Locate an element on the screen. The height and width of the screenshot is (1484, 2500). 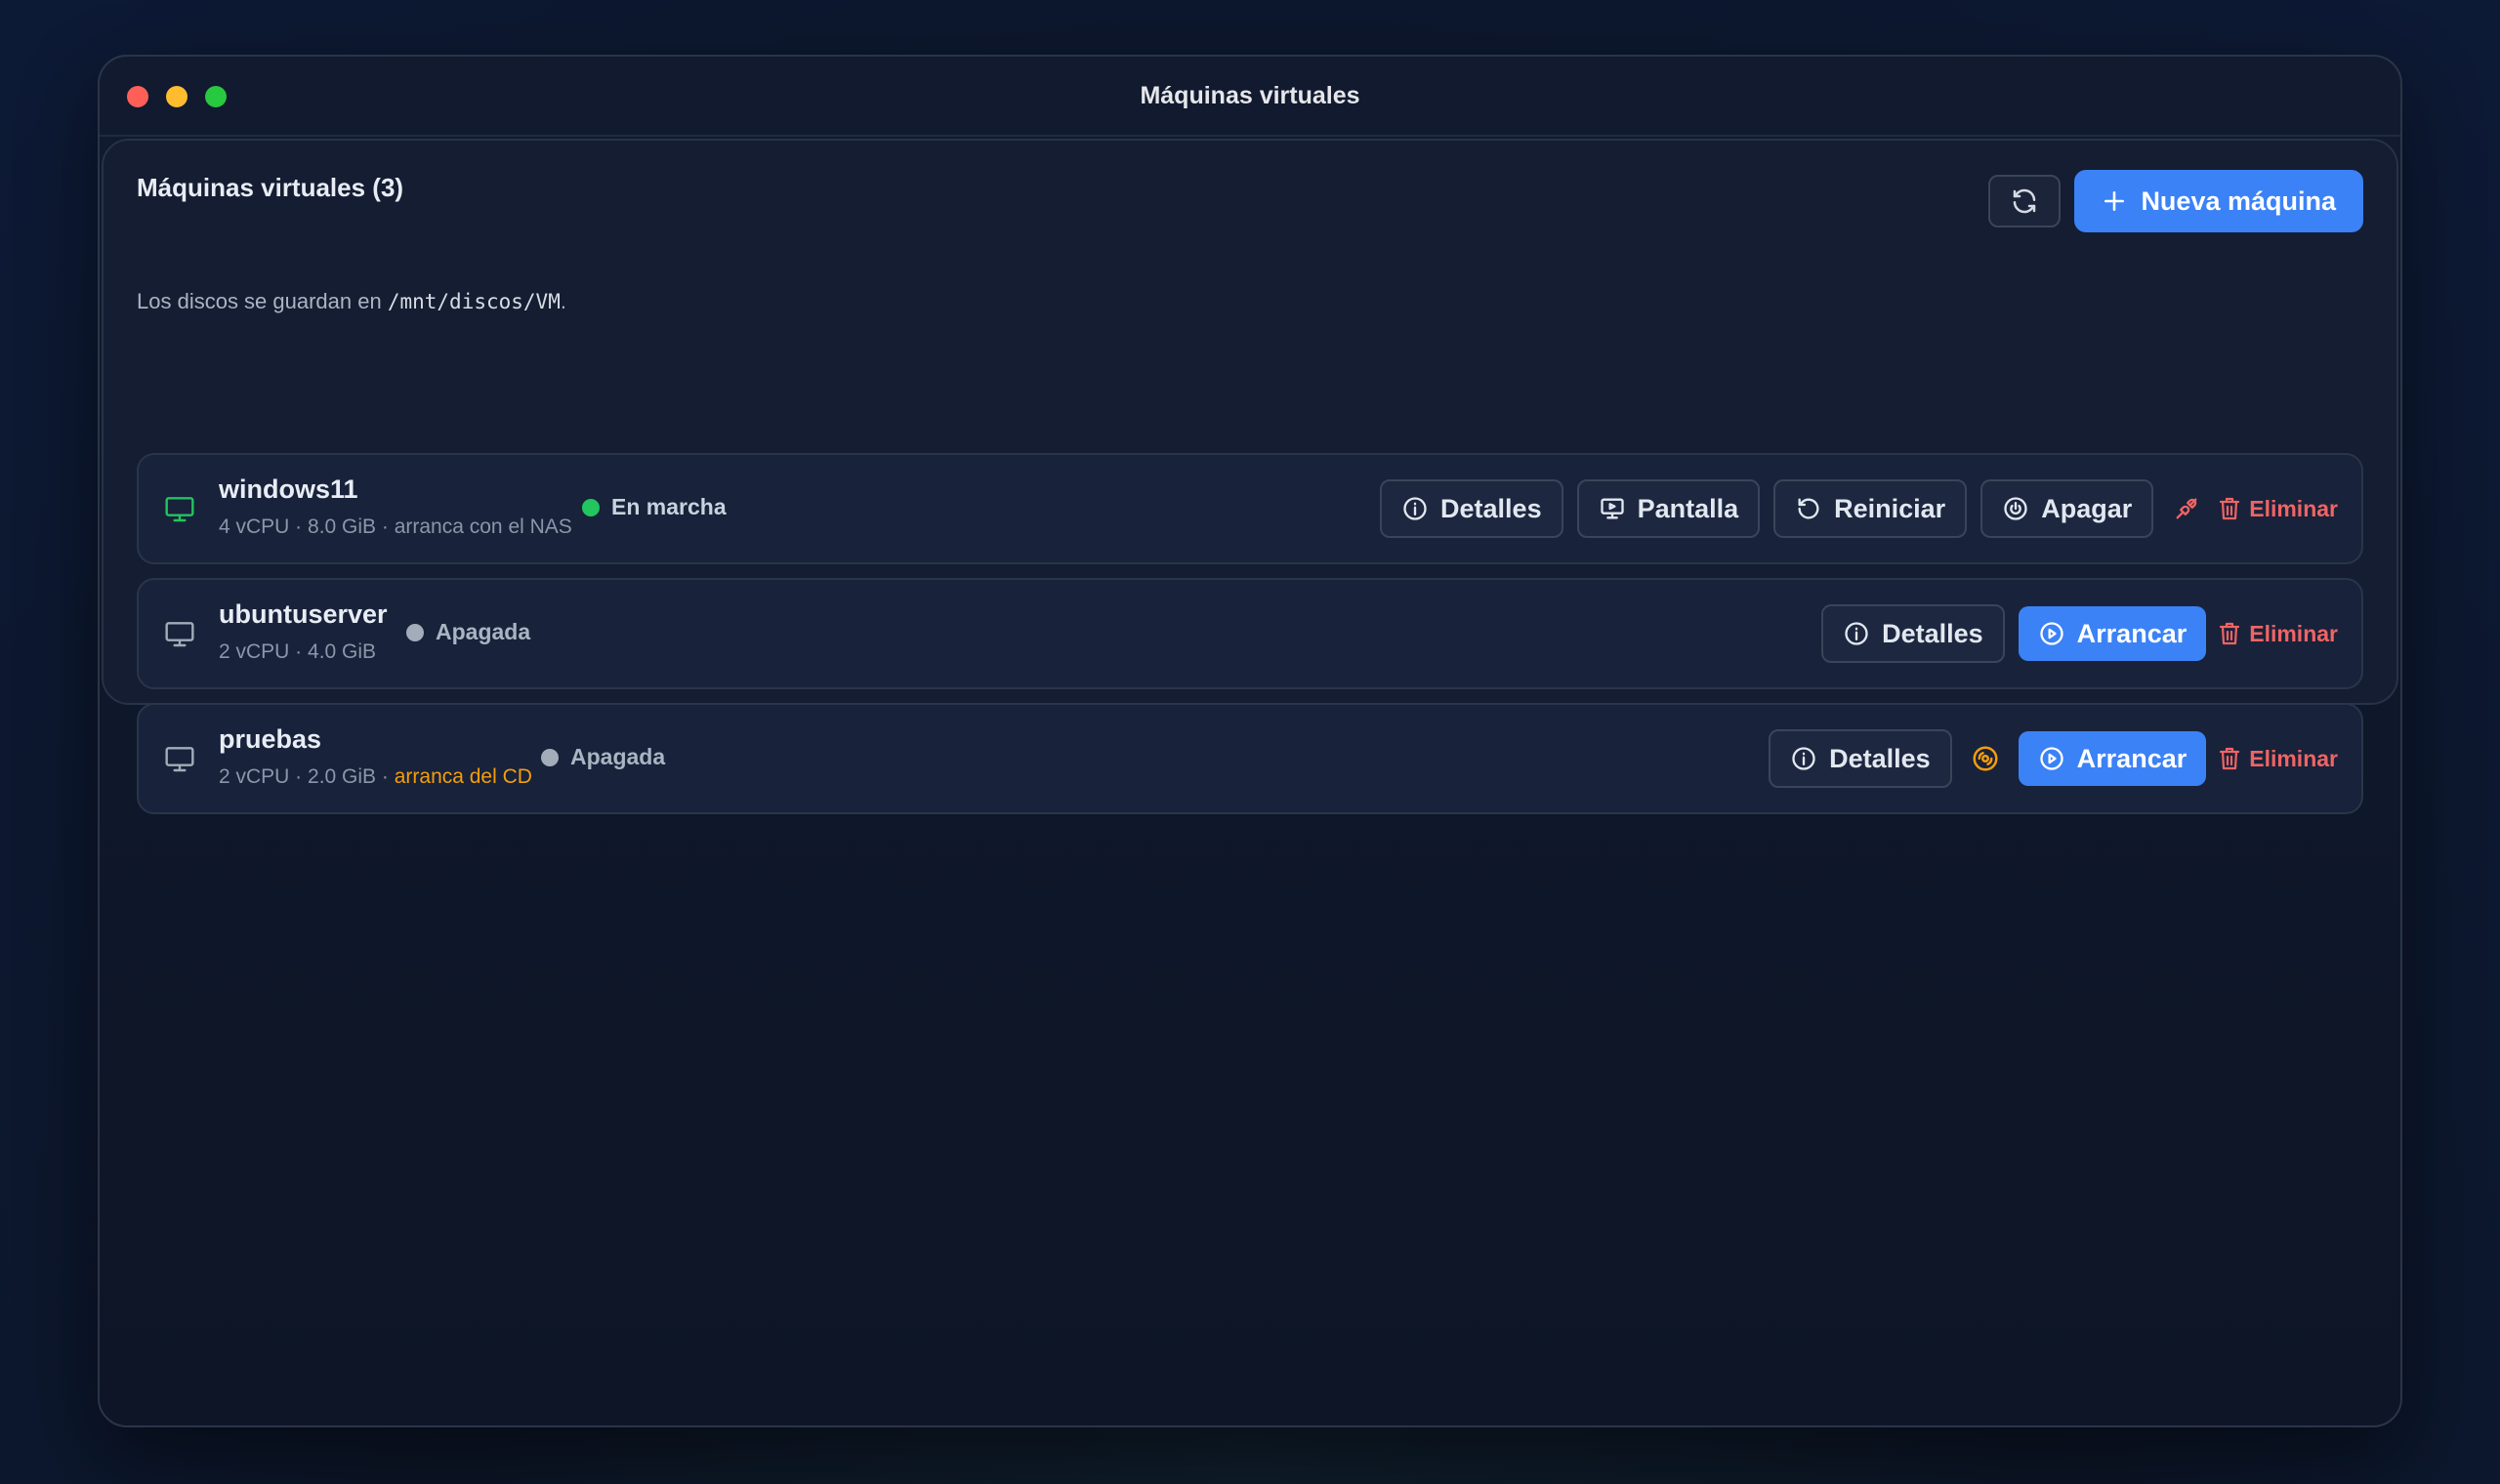
storage-path: /mnt/discos/VM is located at coordinates (474, 301).